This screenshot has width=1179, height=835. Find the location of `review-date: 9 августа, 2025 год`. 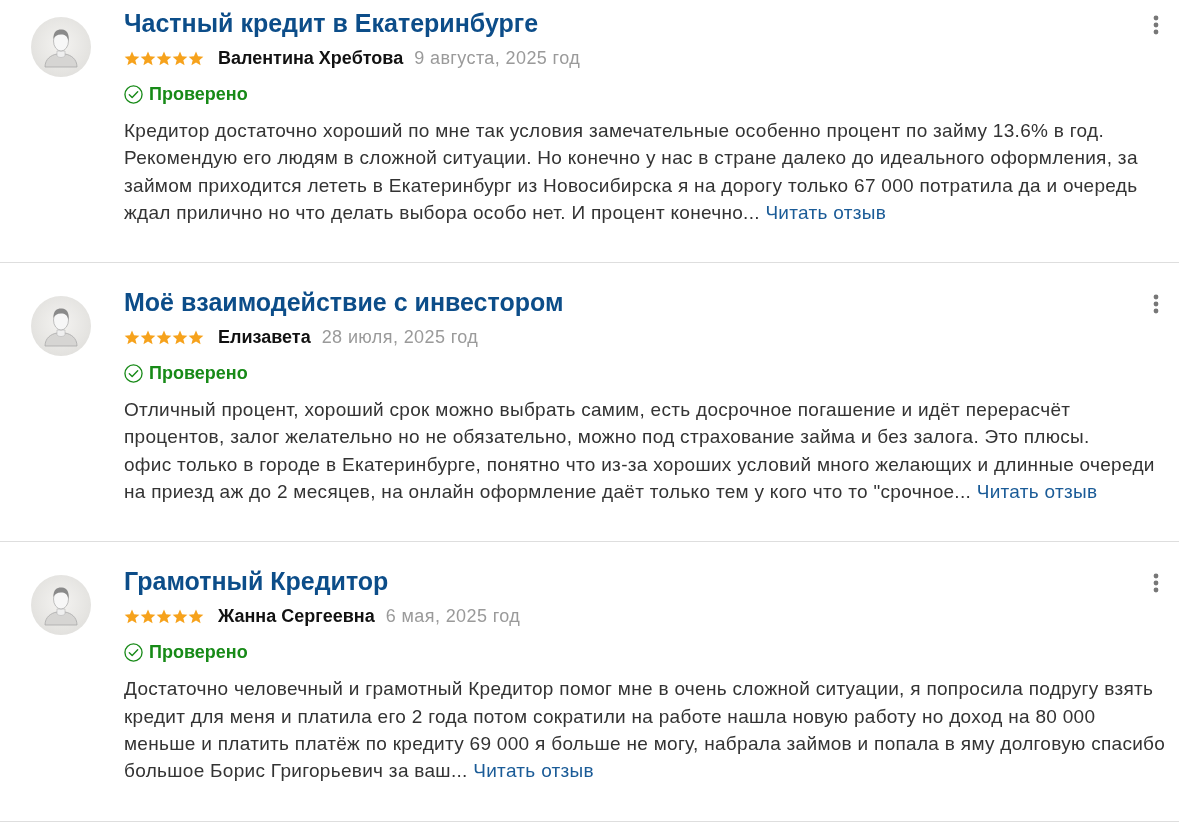

review-date: 9 августа, 2025 год is located at coordinates (497, 58).